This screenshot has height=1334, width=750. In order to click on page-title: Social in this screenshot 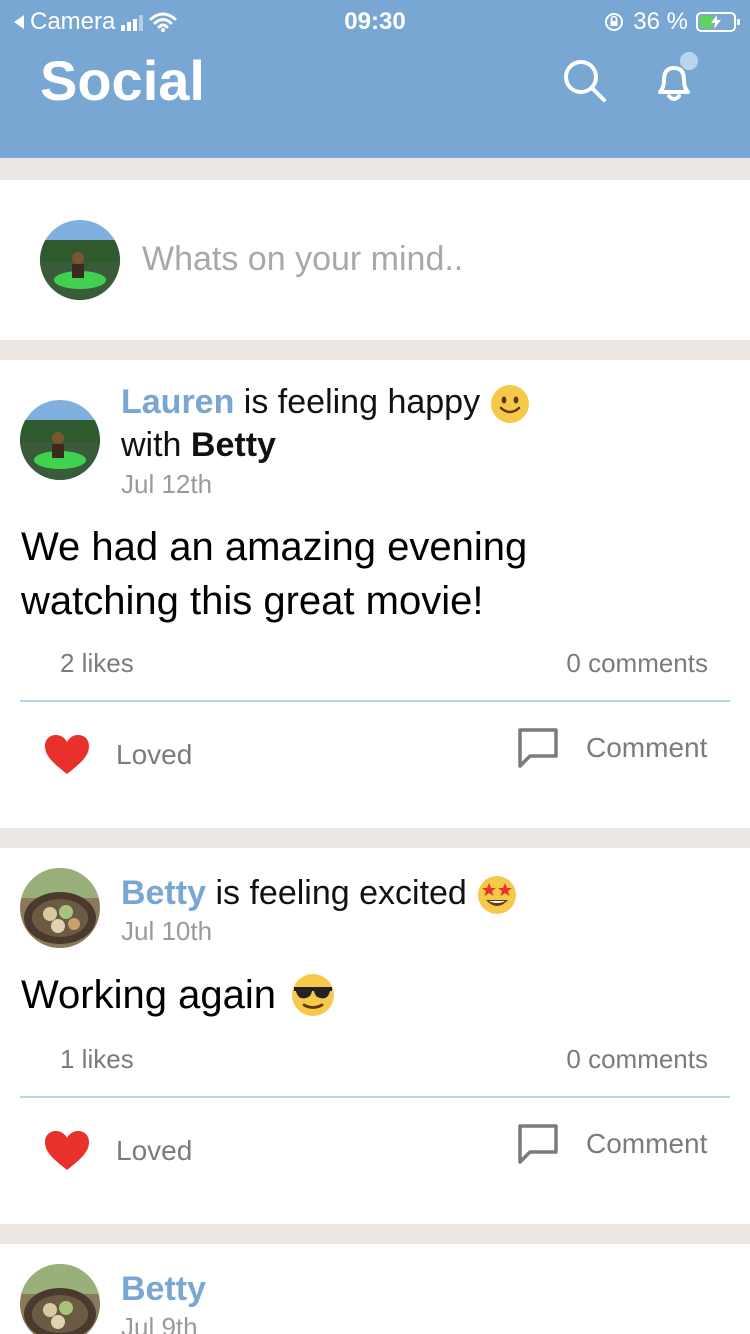, I will do `click(122, 80)`.